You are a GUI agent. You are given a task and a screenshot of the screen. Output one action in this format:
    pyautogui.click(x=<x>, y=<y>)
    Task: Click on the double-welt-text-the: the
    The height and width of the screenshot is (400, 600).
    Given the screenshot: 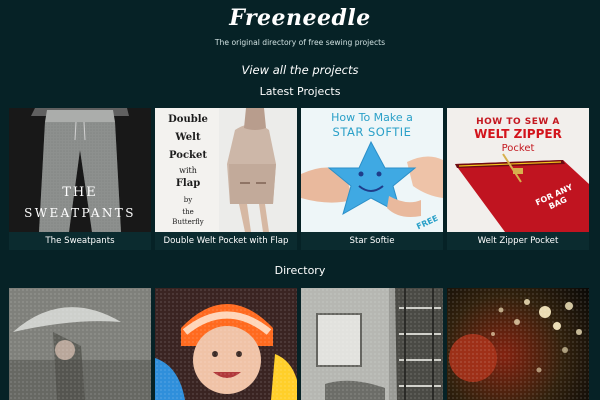 What is the action you would take?
    pyautogui.click(x=188, y=212)
    